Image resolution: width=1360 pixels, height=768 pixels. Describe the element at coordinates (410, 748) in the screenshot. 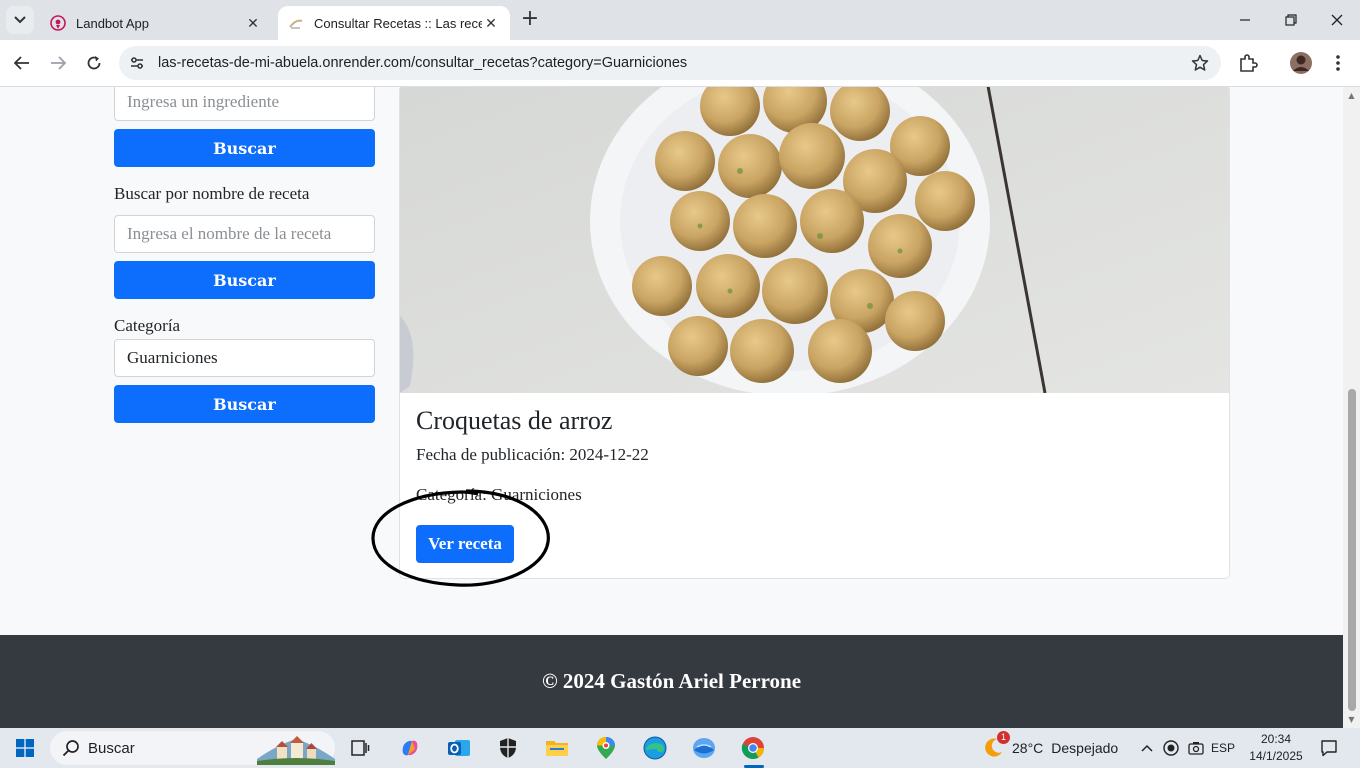

I see `copilot-icon` at that location.